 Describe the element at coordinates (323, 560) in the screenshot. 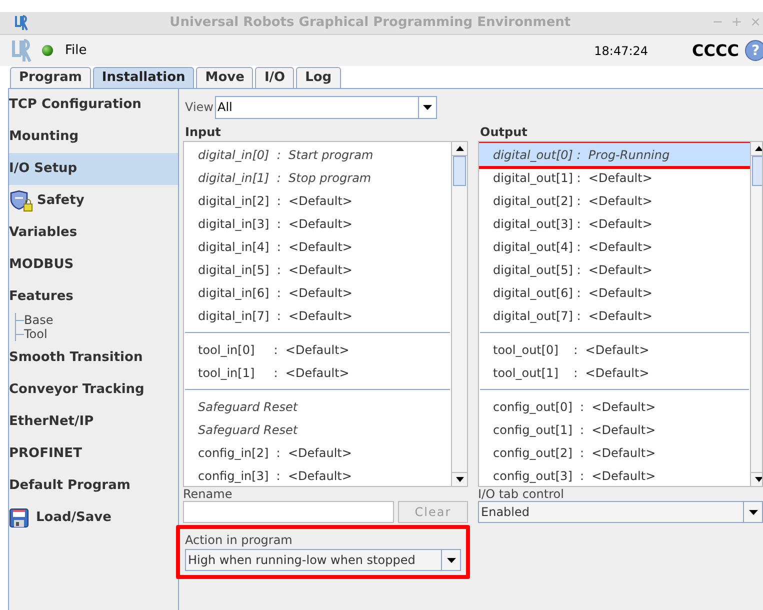

I see `action-dropdown: High when running-low when stopped` at that location.